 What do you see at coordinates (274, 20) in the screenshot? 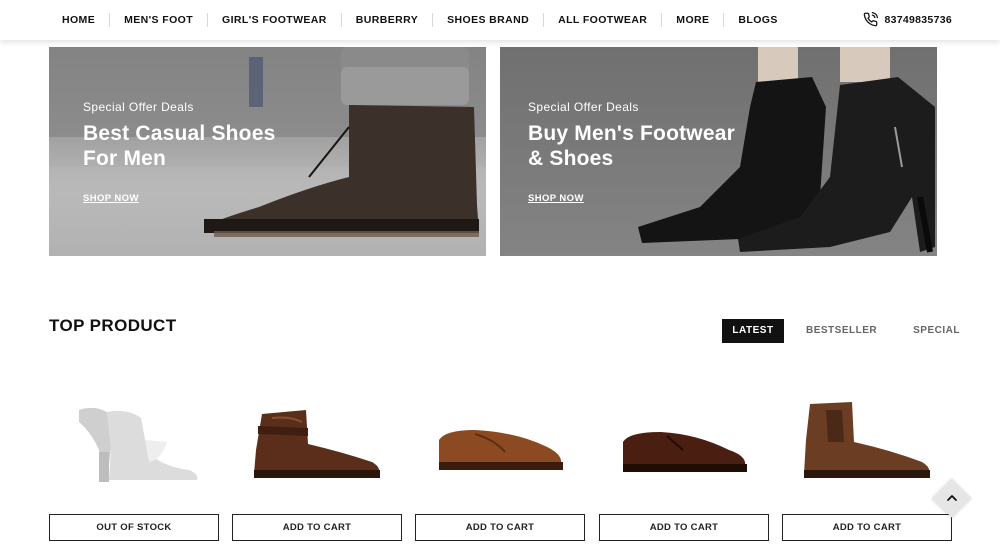
I see `nav-girls-footwear: GIRL'S FOOTWEAR` at bounding box center [274, 20].